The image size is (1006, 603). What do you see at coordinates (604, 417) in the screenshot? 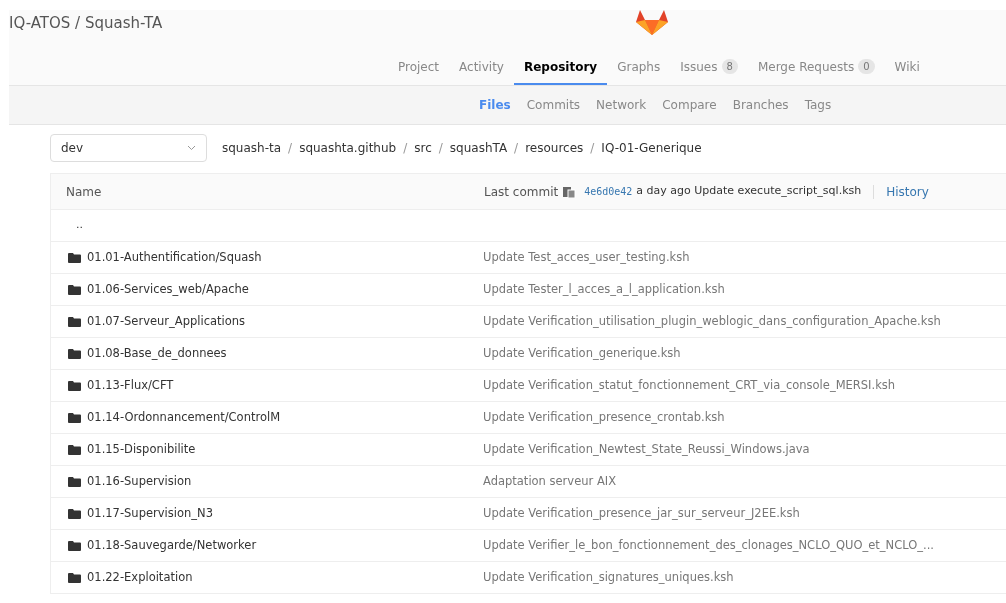
I see `commit-message-link: Update Verification_presence_crontab.ksh` at bounding box center [604, 417].